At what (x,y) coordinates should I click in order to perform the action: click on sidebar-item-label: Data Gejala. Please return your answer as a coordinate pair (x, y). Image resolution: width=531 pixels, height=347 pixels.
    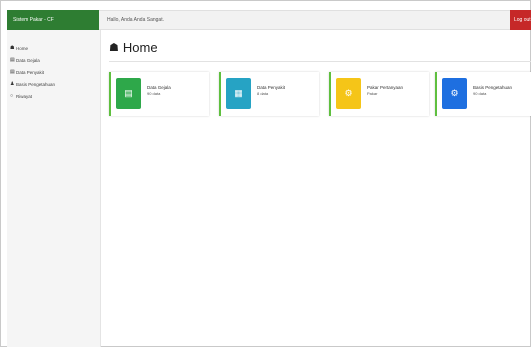
    Looking at the image, I should click on (28, 60).